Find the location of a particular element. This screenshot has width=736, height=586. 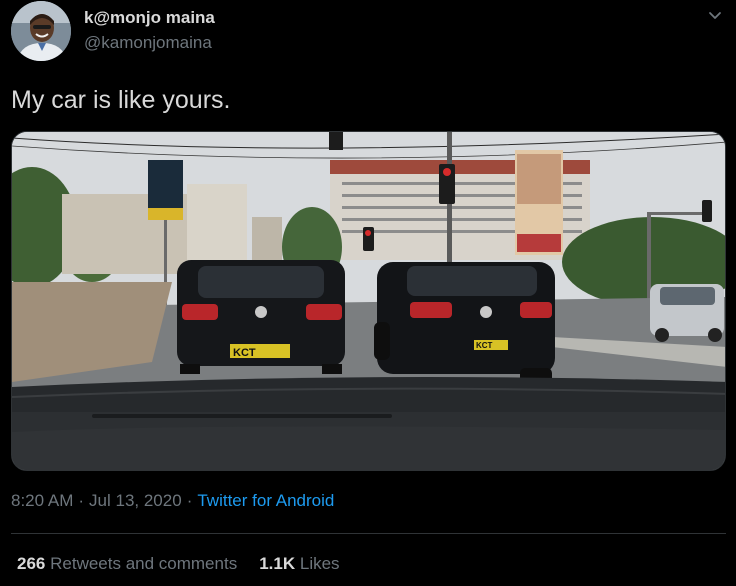

tweet-meta: 8:20 AM · Jul 13, 2020 · Twitter for Android is located at coordinates (172, 501).